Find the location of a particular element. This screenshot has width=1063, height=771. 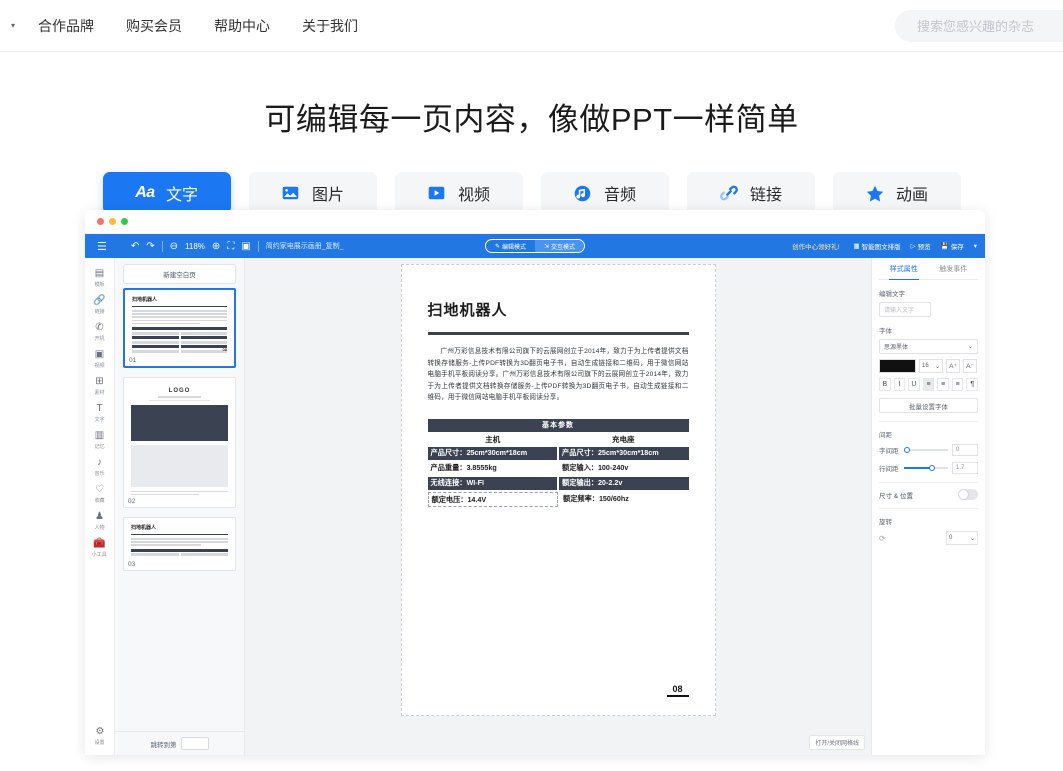

rail-item-link: 🔗 链接 is located at coordinates (100, 304).